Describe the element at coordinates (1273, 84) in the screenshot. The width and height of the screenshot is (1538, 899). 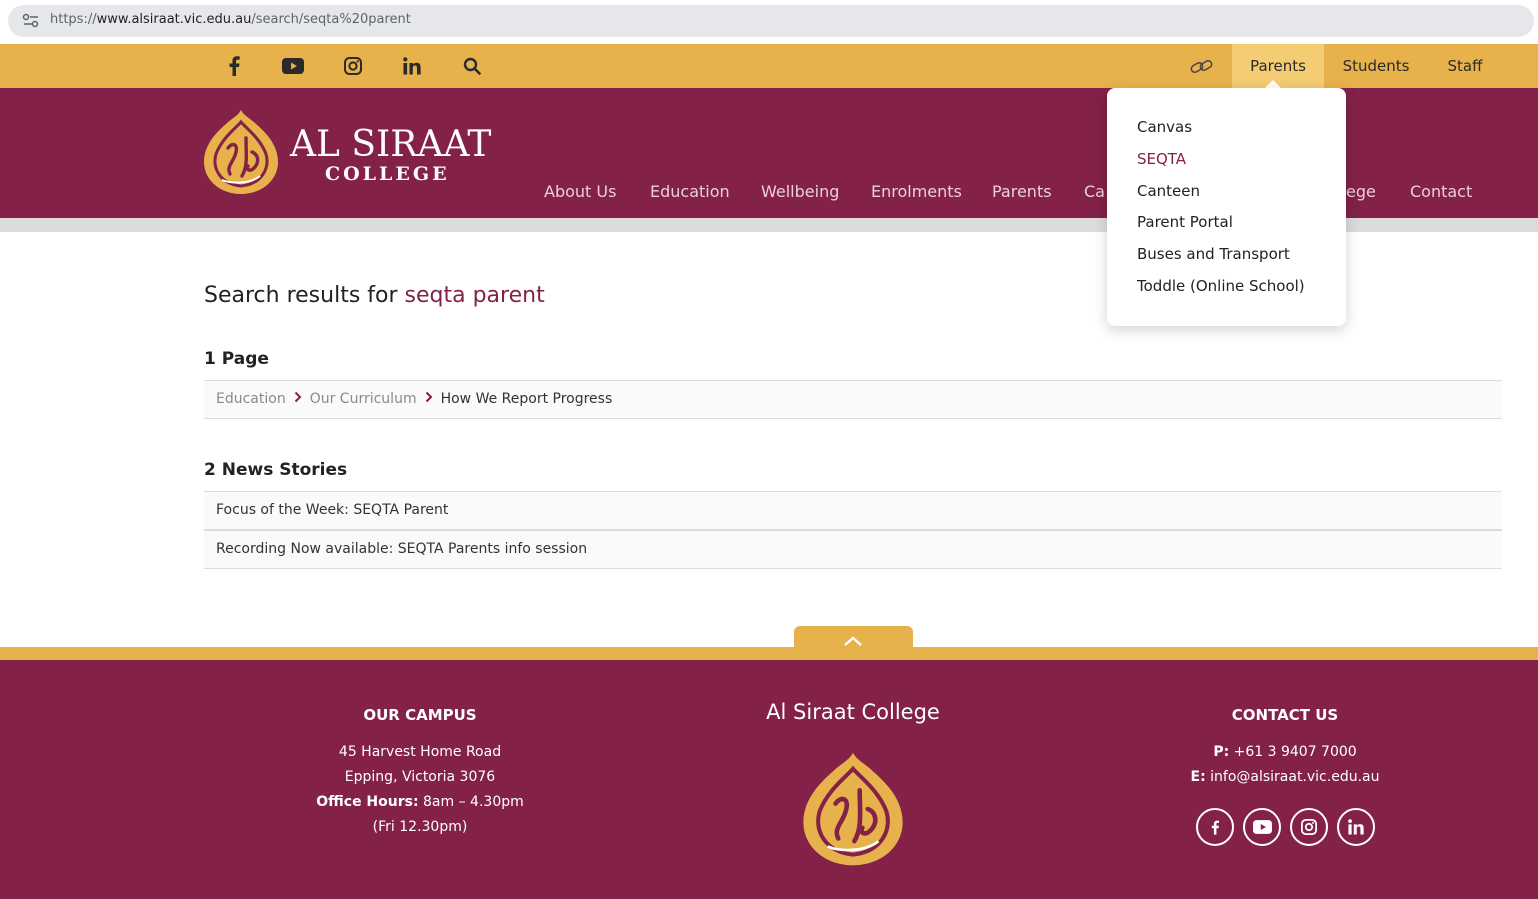
I see `dropdown-caret` at that location.